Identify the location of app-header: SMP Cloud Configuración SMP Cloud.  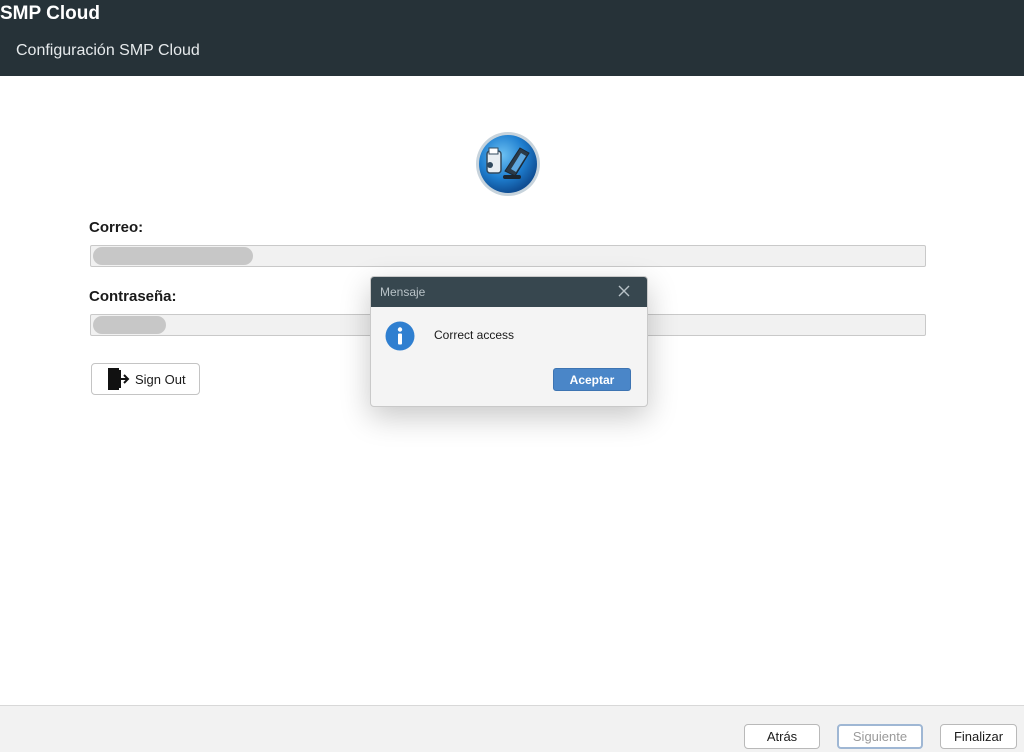
(512, 38).